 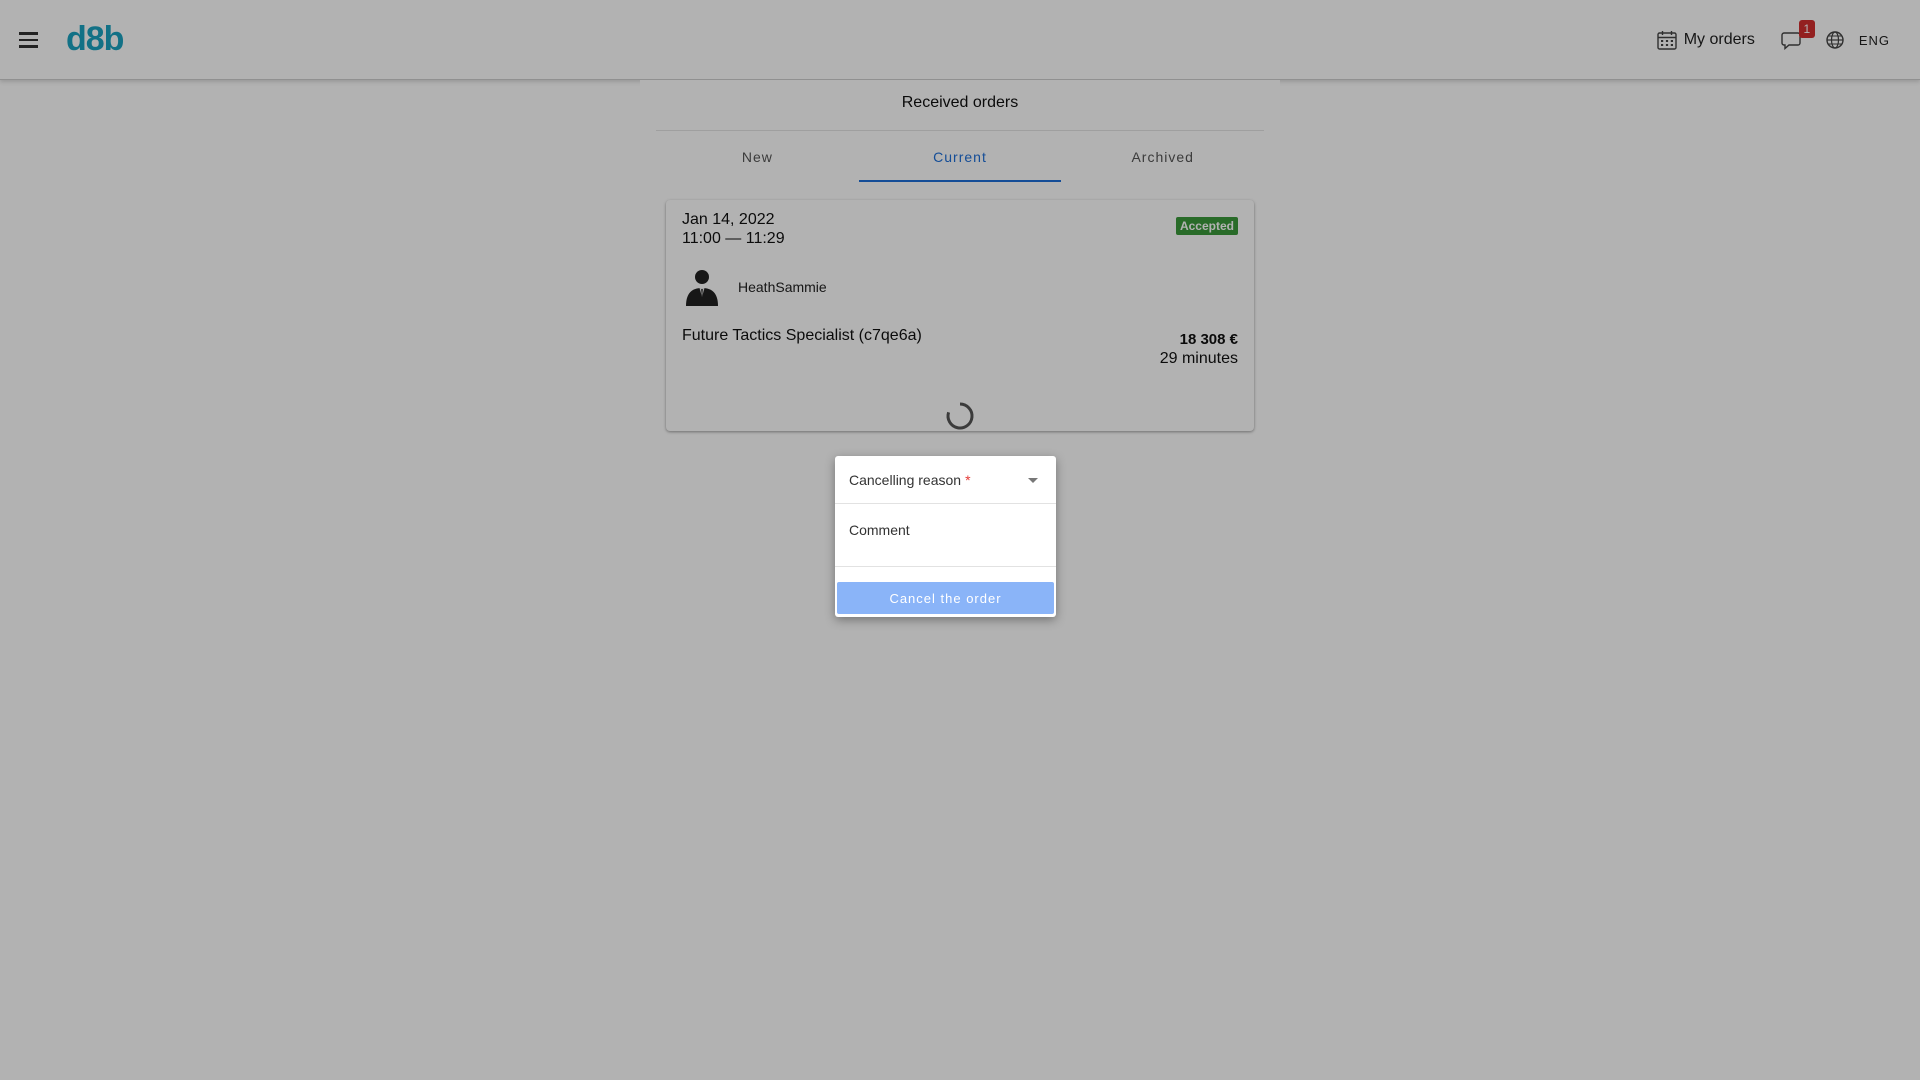 I want to click on dropdown-arrow-icon, so click(x=1033, y=480).